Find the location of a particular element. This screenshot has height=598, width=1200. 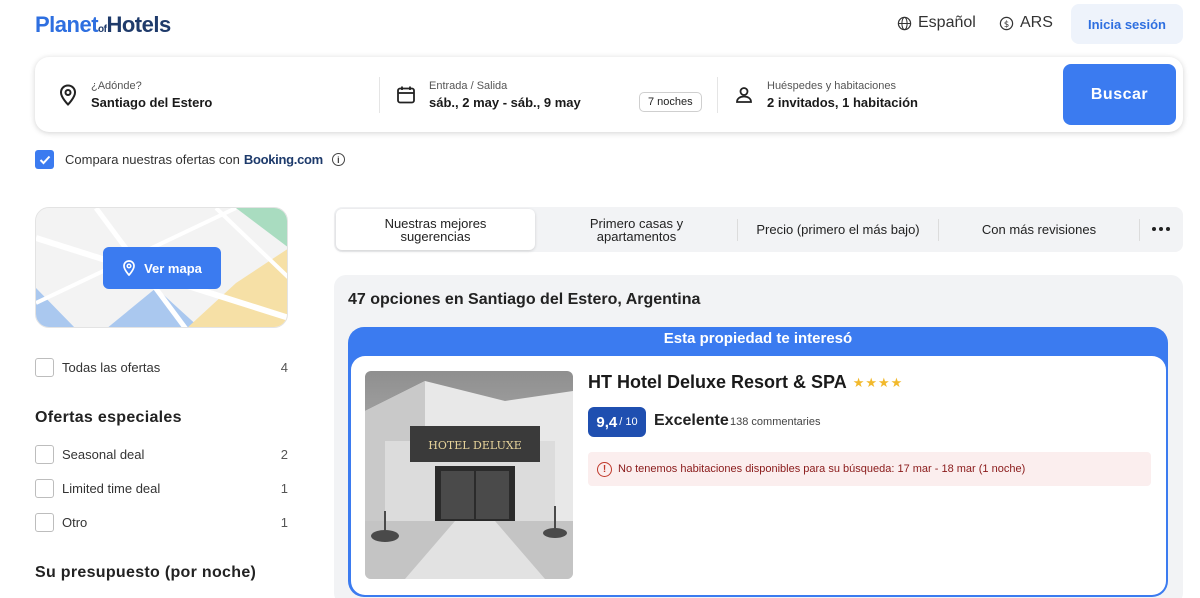

score-badge: 9,4/ 10 is located at coordinates (617, 422).